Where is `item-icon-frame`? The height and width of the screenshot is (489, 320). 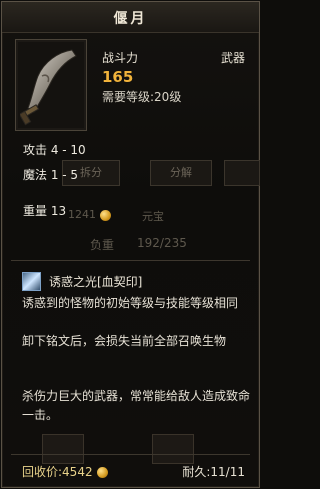 item-icon-frame is located at coordinates (51, 85).